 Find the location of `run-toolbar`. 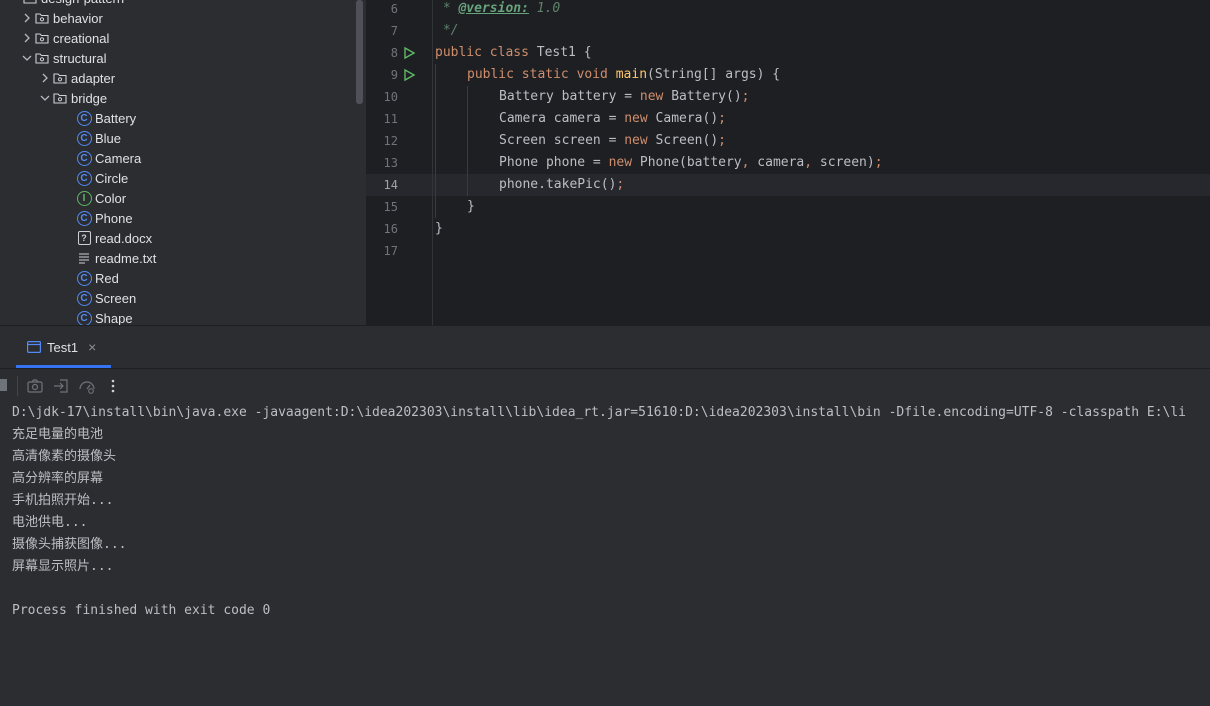

run-toolbar is located at coordinates (605, 385).